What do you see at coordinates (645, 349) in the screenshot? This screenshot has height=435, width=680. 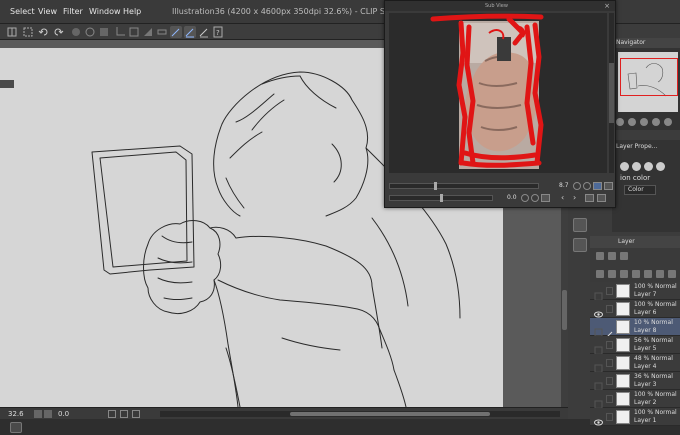 I see `layer-name: Layer 5` at bounding box center [645, 349].